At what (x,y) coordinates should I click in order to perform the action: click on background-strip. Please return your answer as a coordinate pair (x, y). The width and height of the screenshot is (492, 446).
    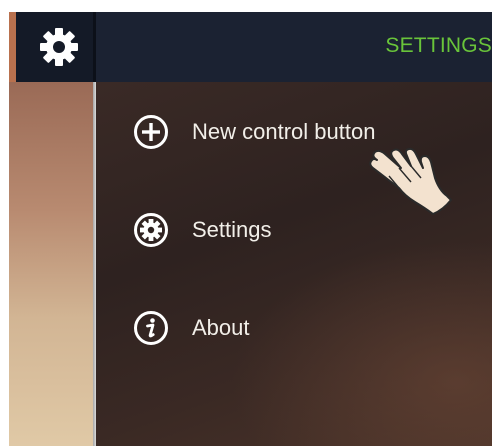
    Looking at the image, I should click on (51, 264).